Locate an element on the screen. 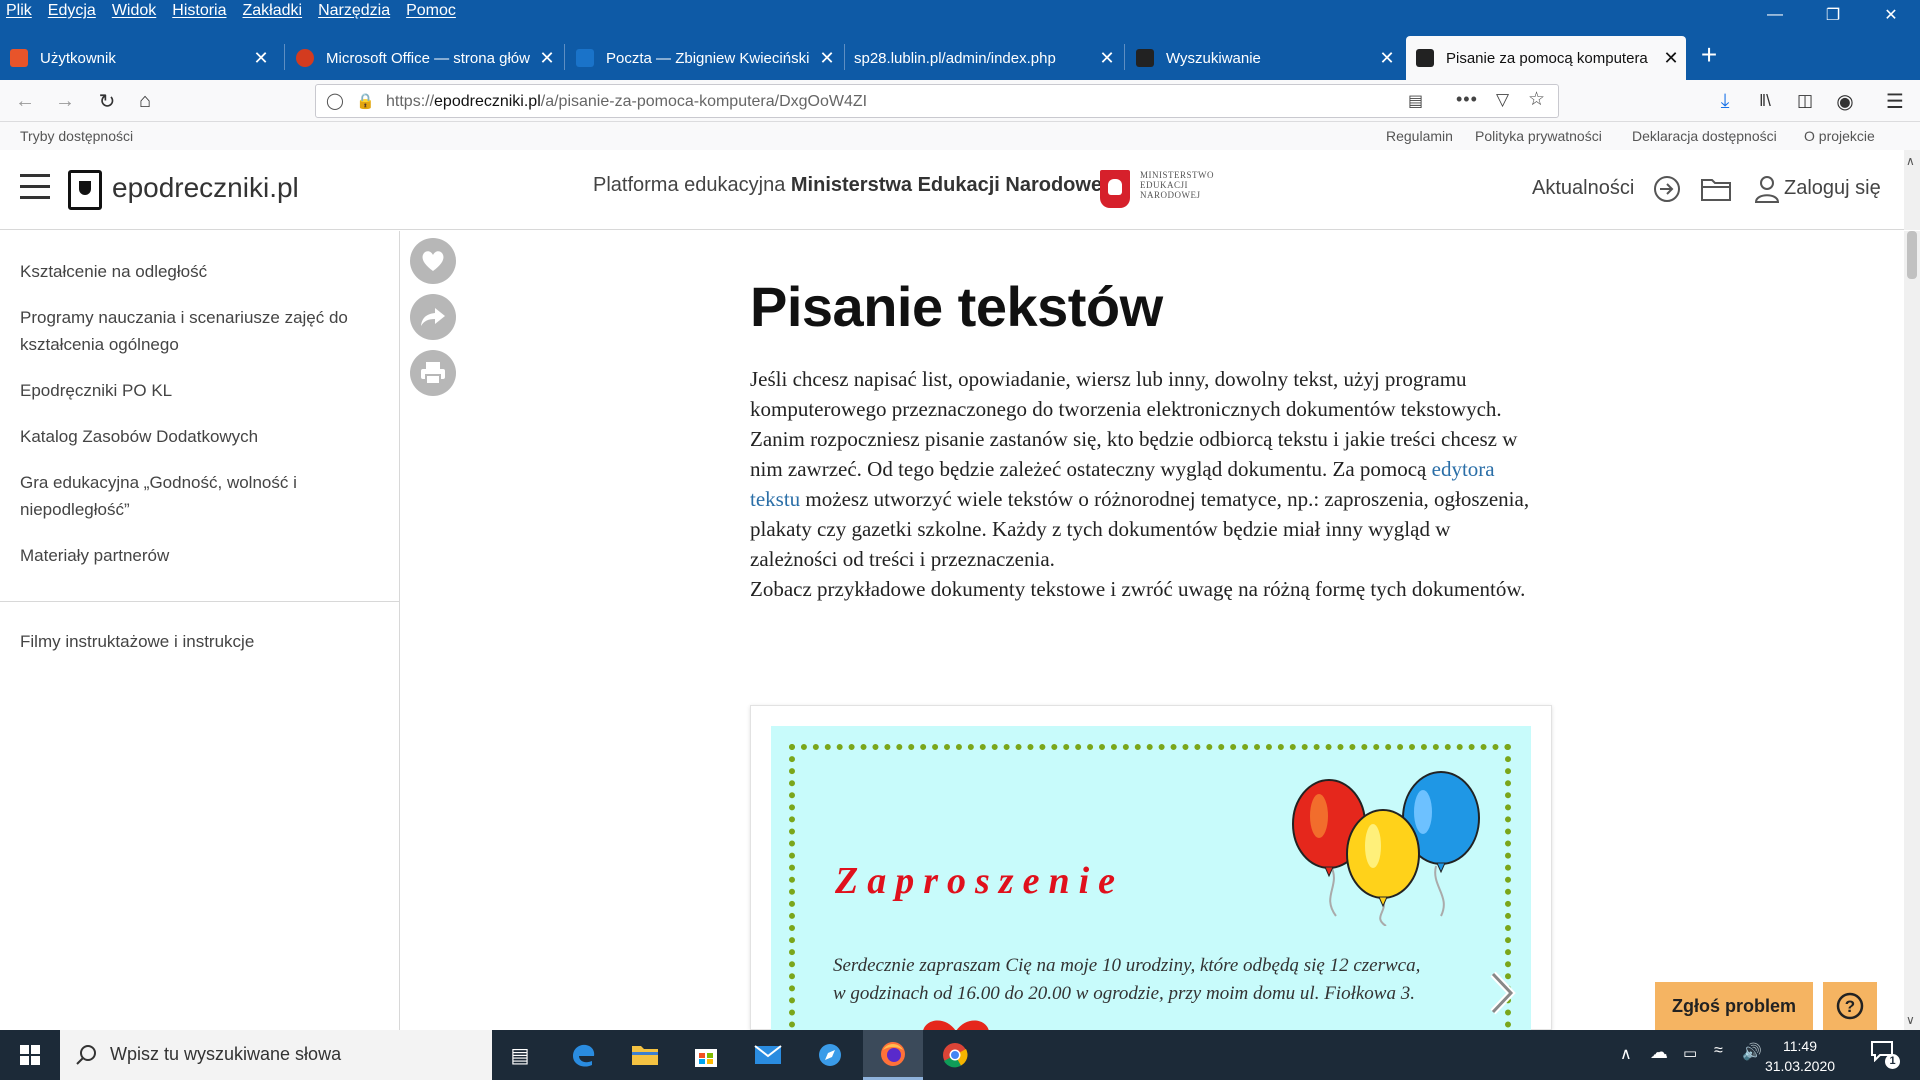  onedrive-cloud-icon: ☁ is located at coordinates (1659, 1052).